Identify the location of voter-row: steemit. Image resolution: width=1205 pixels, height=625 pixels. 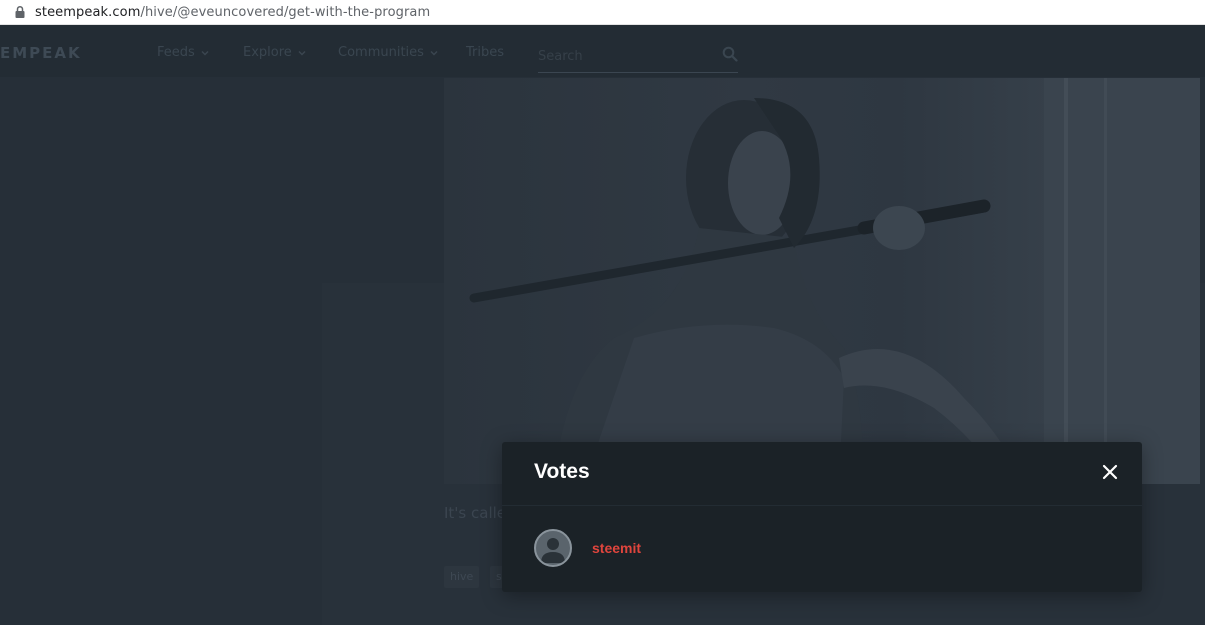
(587, 548).